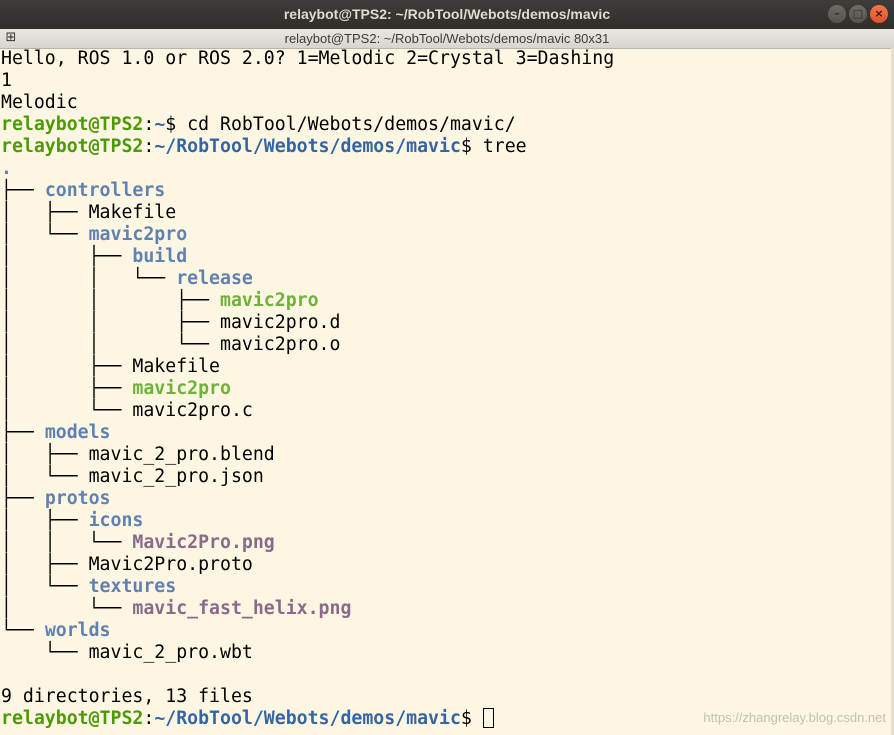  I want to click on tree-directory: ., so click(6, 168).